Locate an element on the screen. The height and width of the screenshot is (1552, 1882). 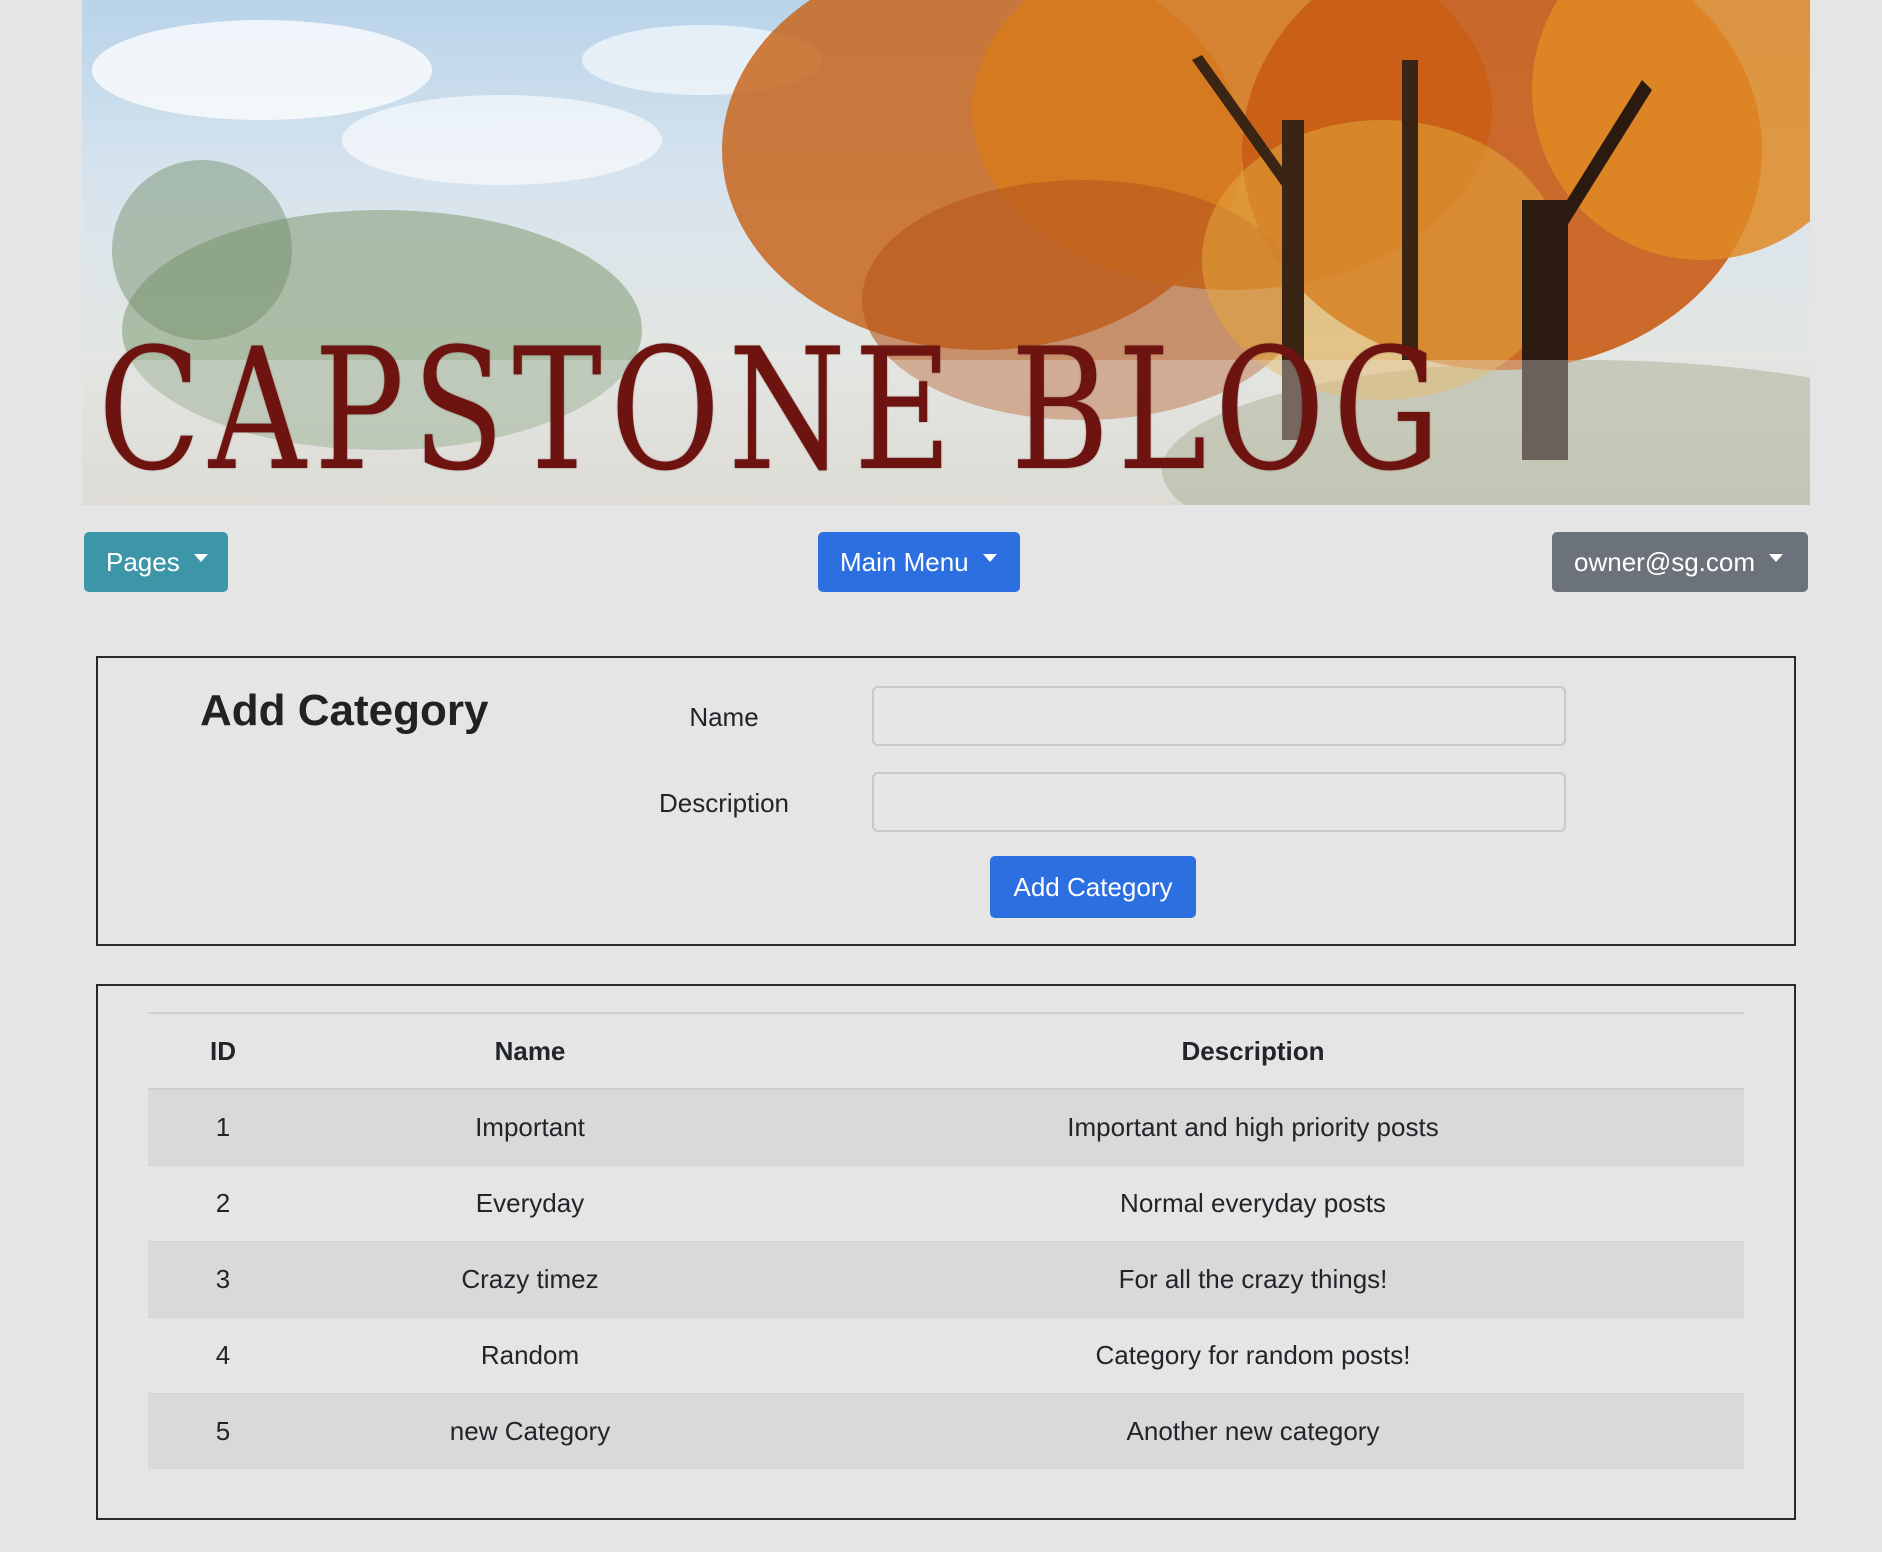
cell-id: 5 is located at coordinates (223, 1430).